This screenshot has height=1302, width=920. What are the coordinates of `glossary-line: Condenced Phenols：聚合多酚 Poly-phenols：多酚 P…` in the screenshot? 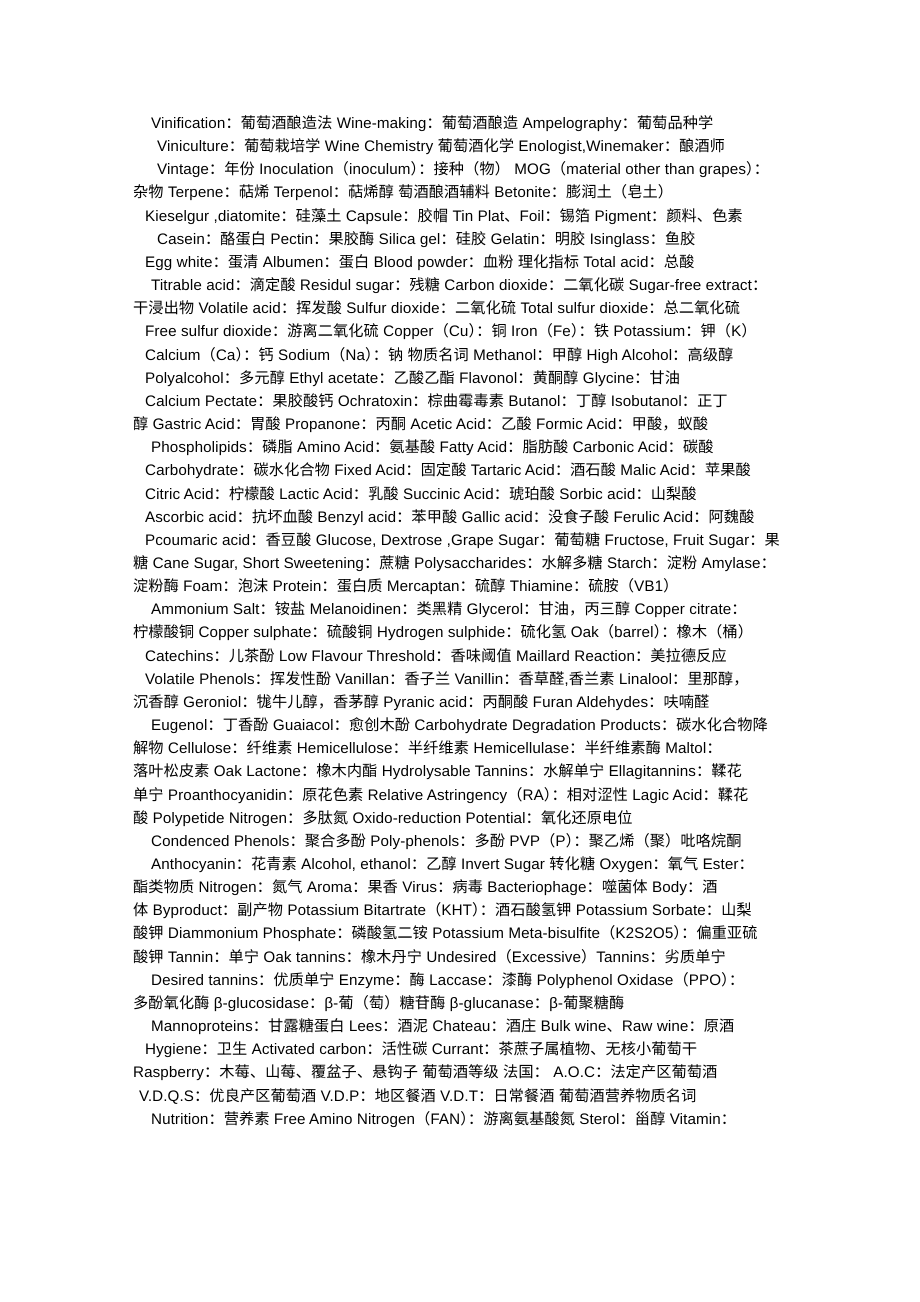 It's located at (446, 841).